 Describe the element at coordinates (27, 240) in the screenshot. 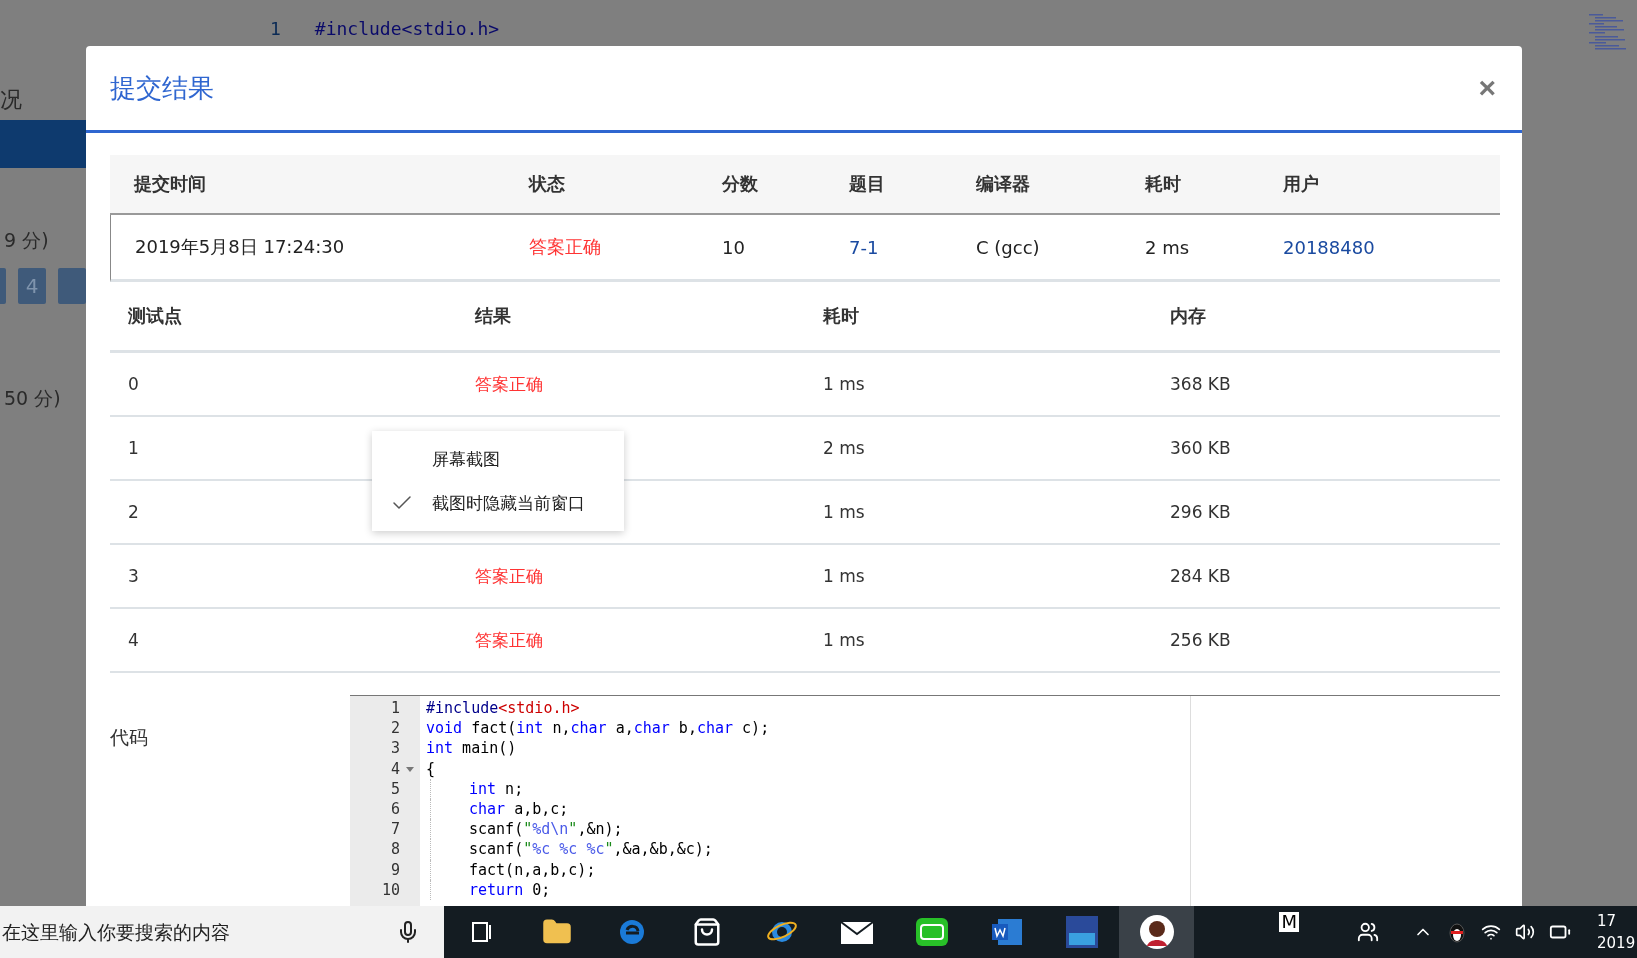

I see `score-text: 9 分)` at that location.